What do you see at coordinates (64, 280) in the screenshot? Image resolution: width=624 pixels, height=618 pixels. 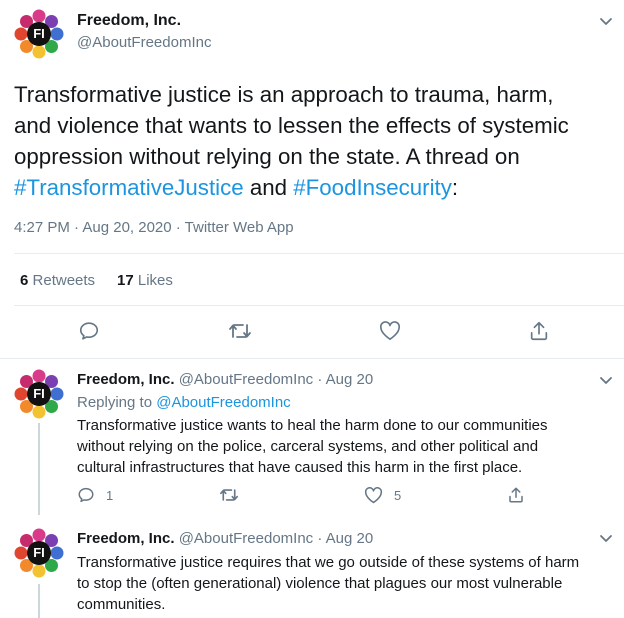 I see `retweets-label: Retweets` at bounding box center [64, 280].